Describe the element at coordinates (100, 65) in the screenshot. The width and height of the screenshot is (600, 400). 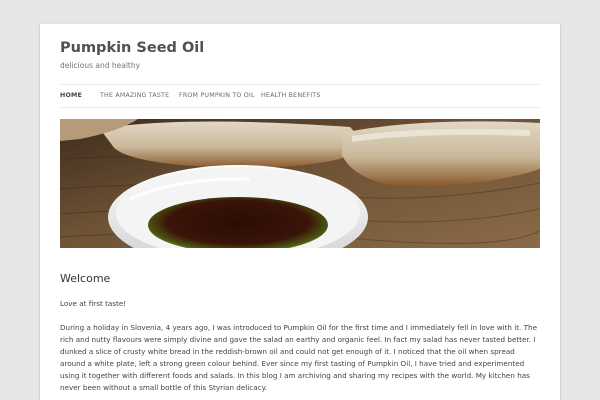
I see `site-description: delicious and healthy` at that location.